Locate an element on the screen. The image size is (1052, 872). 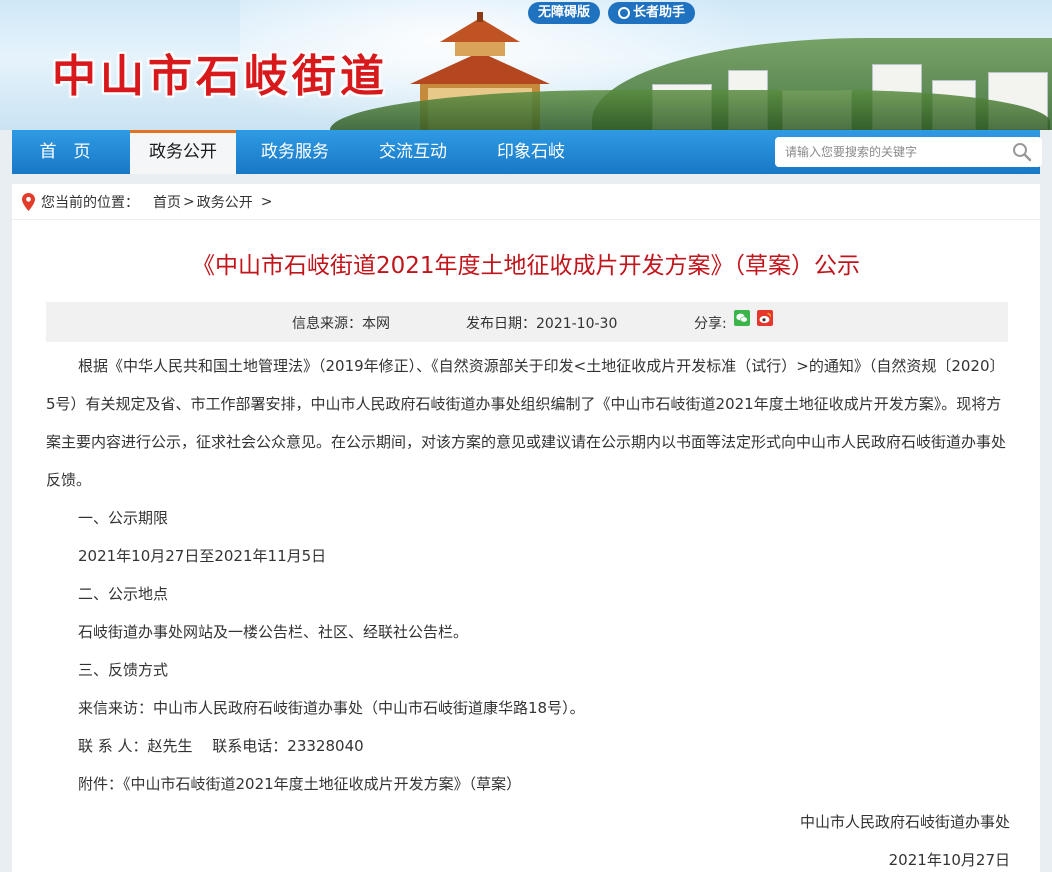
letter-visit-text: 来信来访：中山市人民政府石岐街道办事处（中山市石岐街道康华路18号）。 is located at coordinates (331, 708).